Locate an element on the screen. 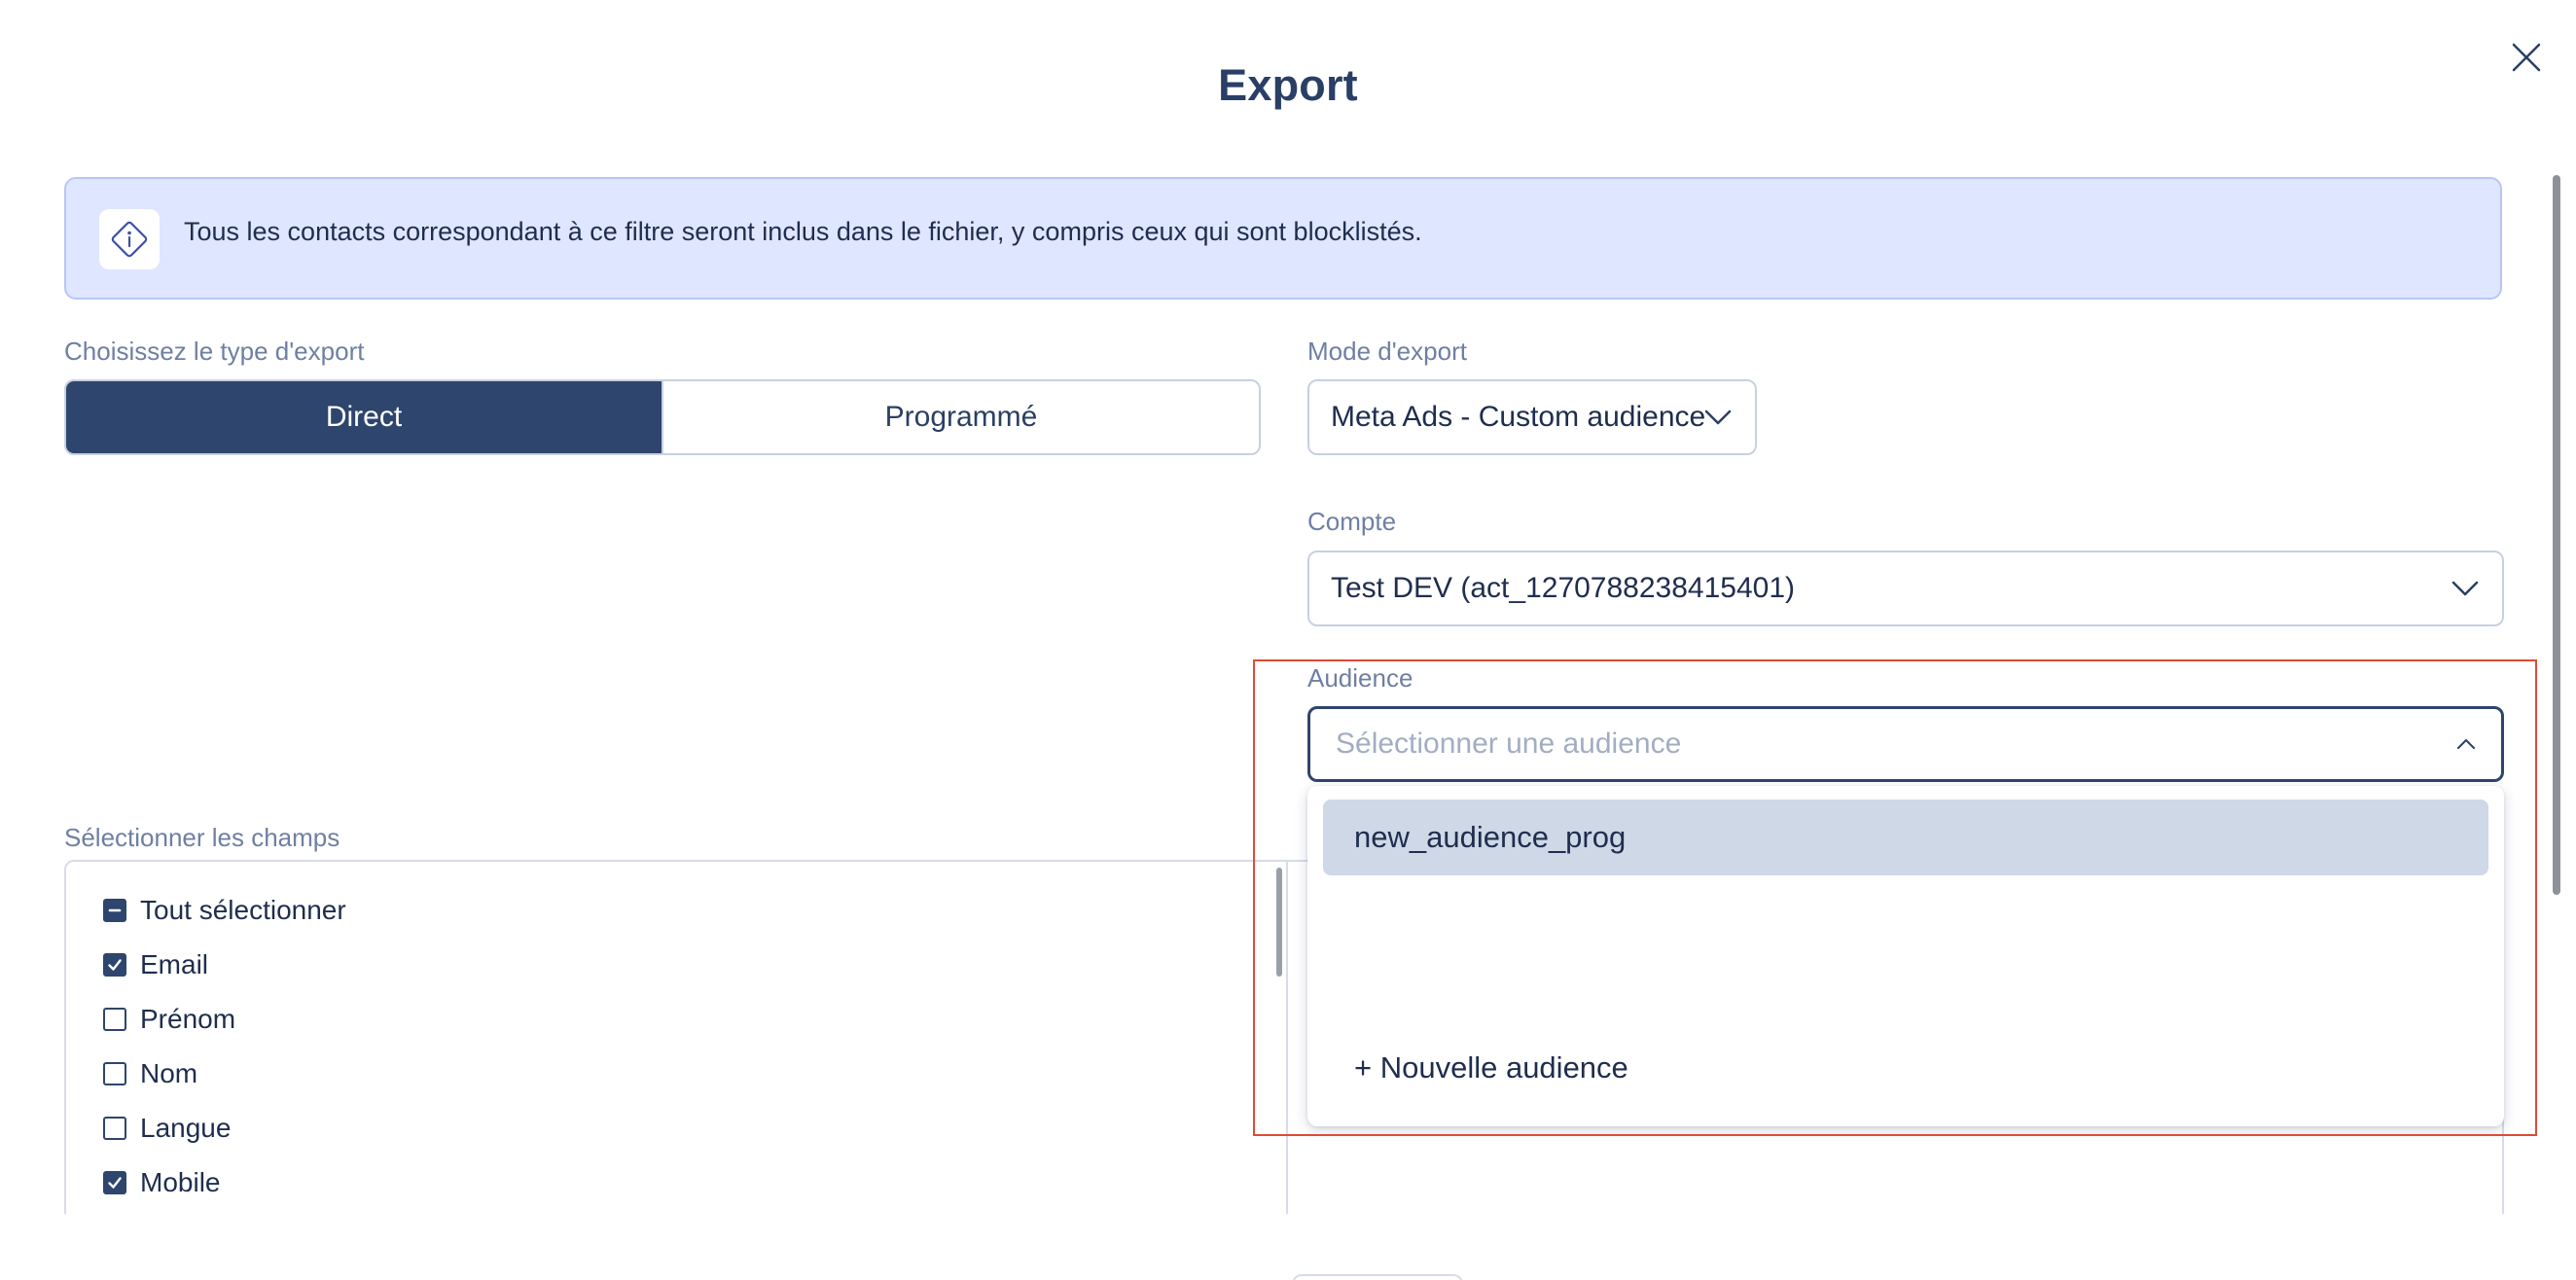 This screenshot has width=2576, height=1280. footer-button-peek is located at coordinates (1377, 1277).